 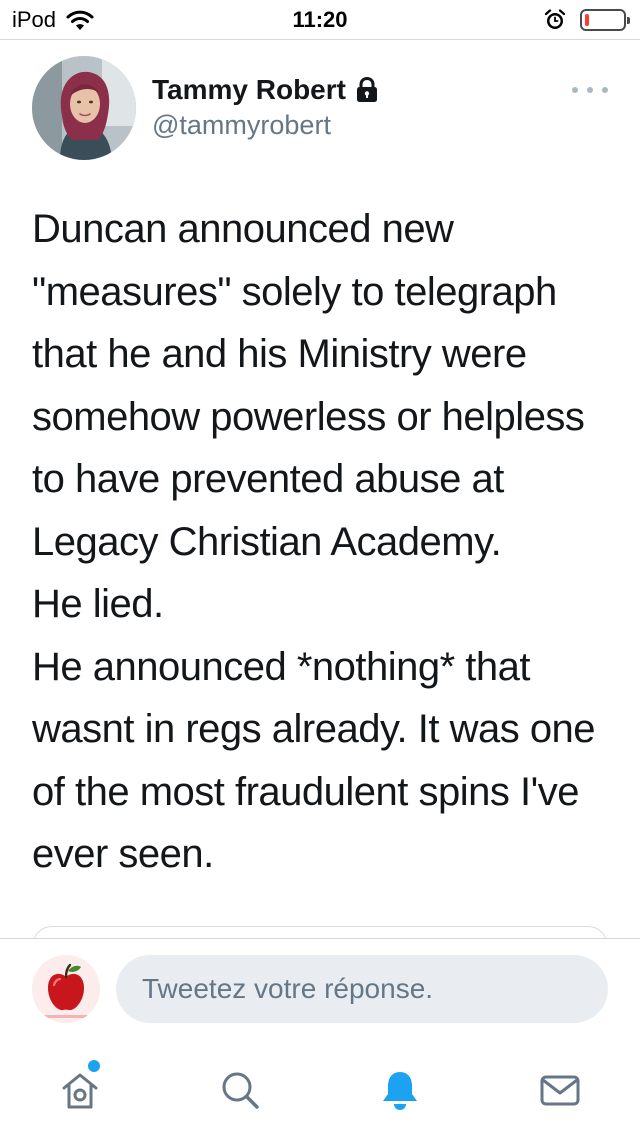 I want to click on tweet-text-line: He lied., so click(x=98, y=604).